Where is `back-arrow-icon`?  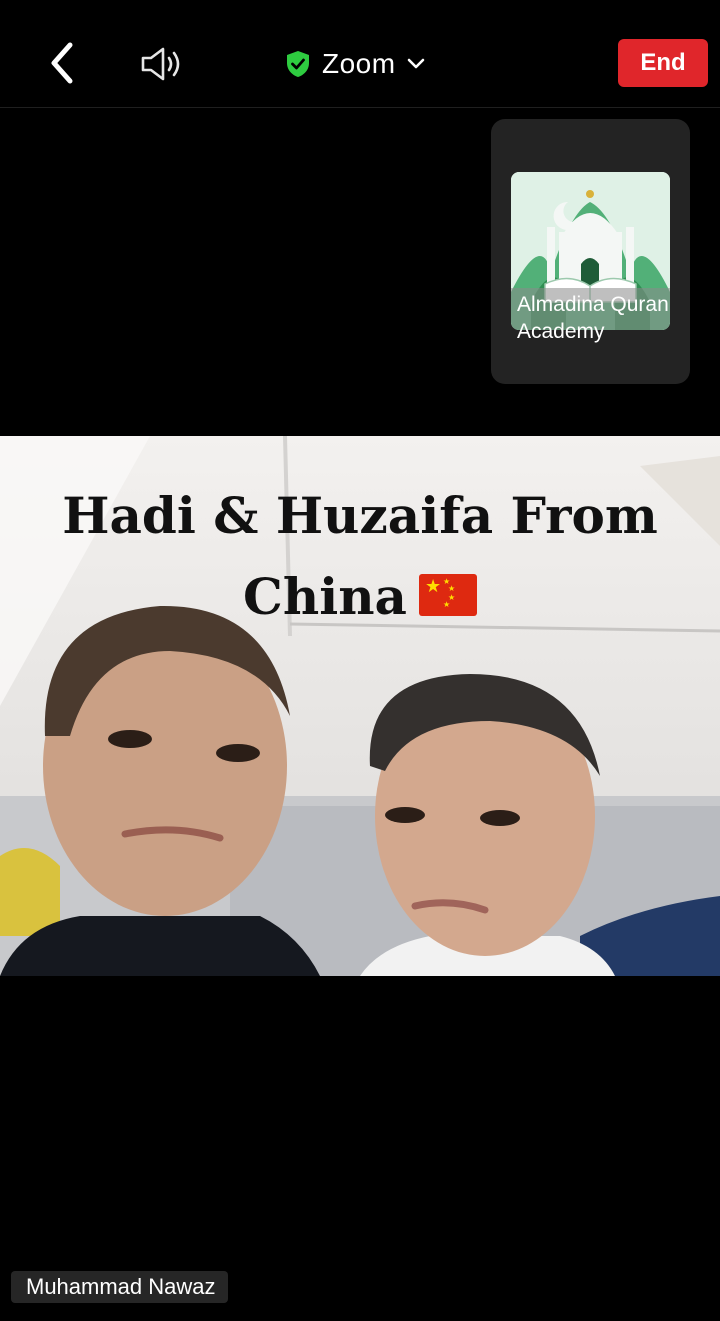
back-arrow-icon is located at coordinates (62, 63).